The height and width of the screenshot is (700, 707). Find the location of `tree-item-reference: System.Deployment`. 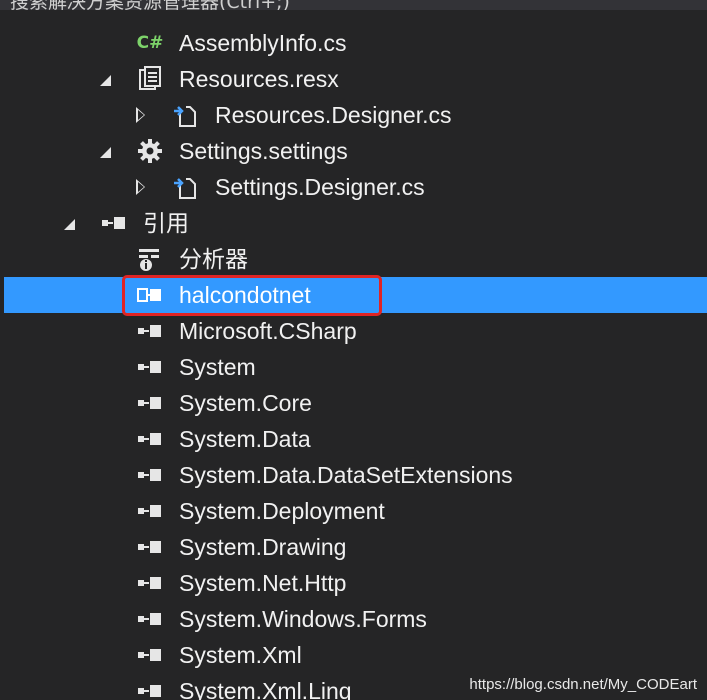

tree-item-reference: System.Deployment is located at coordinates (355, 511).